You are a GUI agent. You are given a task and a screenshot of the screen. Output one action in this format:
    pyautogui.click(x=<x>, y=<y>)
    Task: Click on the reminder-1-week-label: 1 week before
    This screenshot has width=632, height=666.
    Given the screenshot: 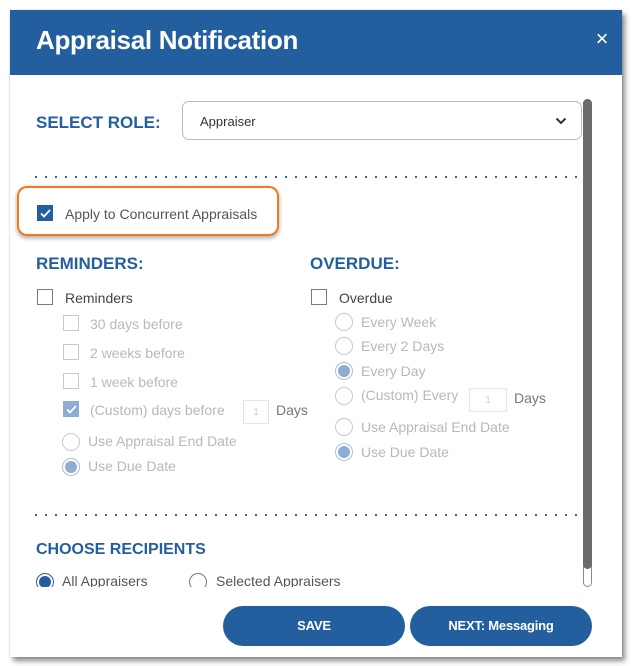 What is the action you would take?
    pyautogui.click(x=134, y=382)
    